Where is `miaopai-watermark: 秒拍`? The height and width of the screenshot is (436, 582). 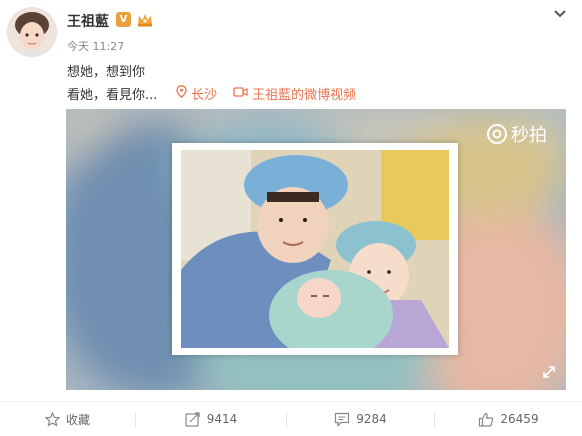 miaopai-watermark: 秒拍 is located at coordinates (516, 134).